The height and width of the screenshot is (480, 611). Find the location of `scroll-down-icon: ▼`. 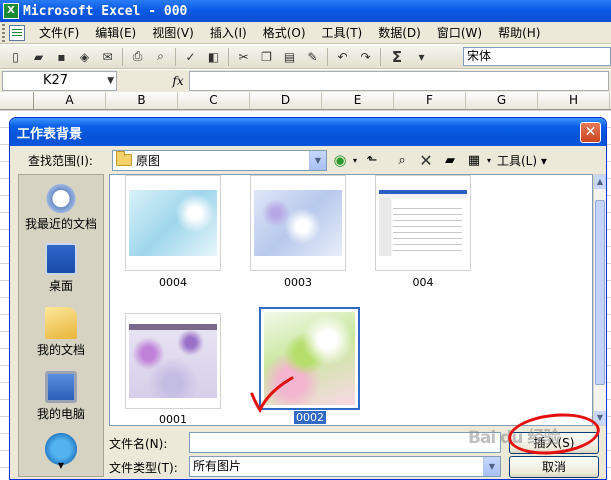

scroll-down-icon: ▼ is located at coordinates (600, 418).